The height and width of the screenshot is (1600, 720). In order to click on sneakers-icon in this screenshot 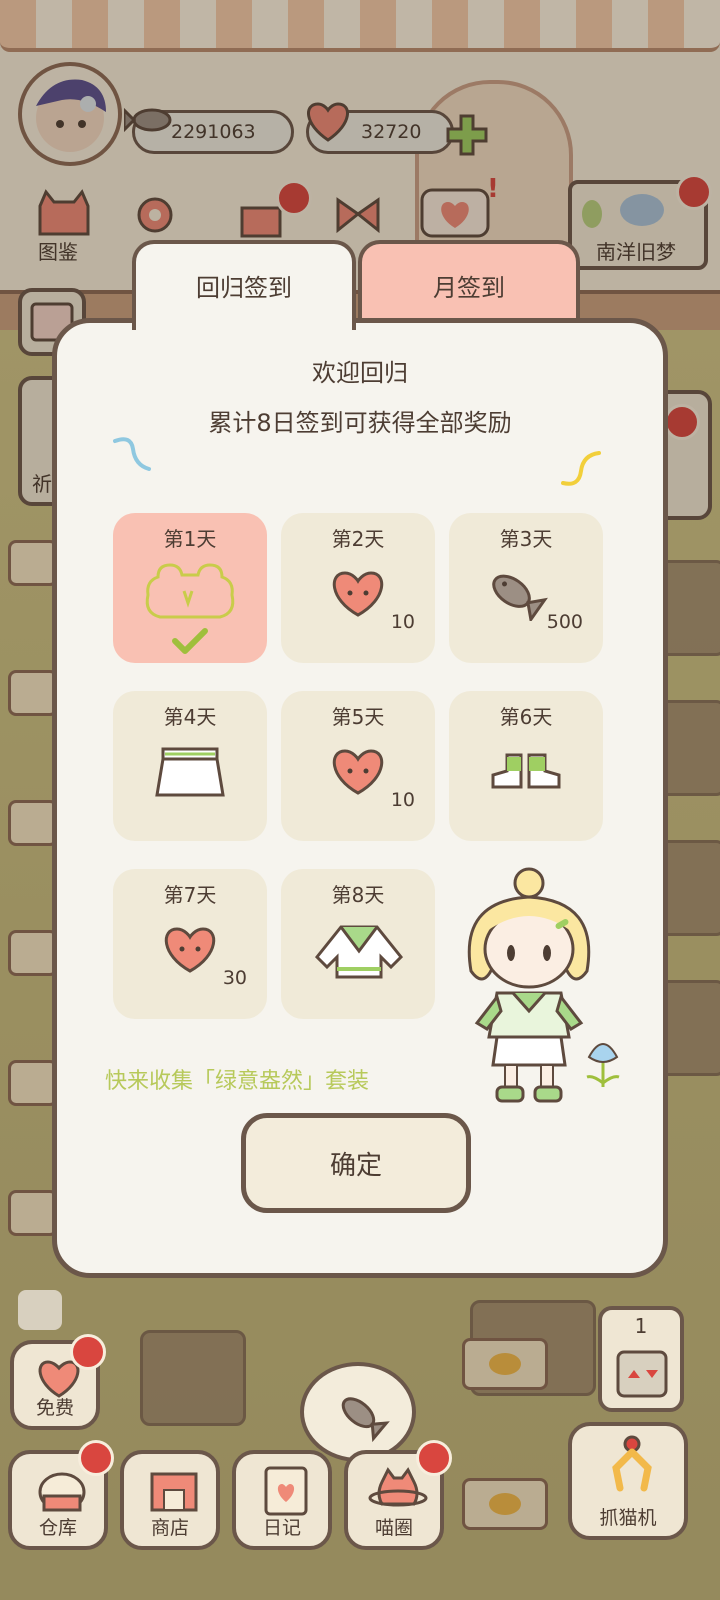, I will do `click(526, 771)`.